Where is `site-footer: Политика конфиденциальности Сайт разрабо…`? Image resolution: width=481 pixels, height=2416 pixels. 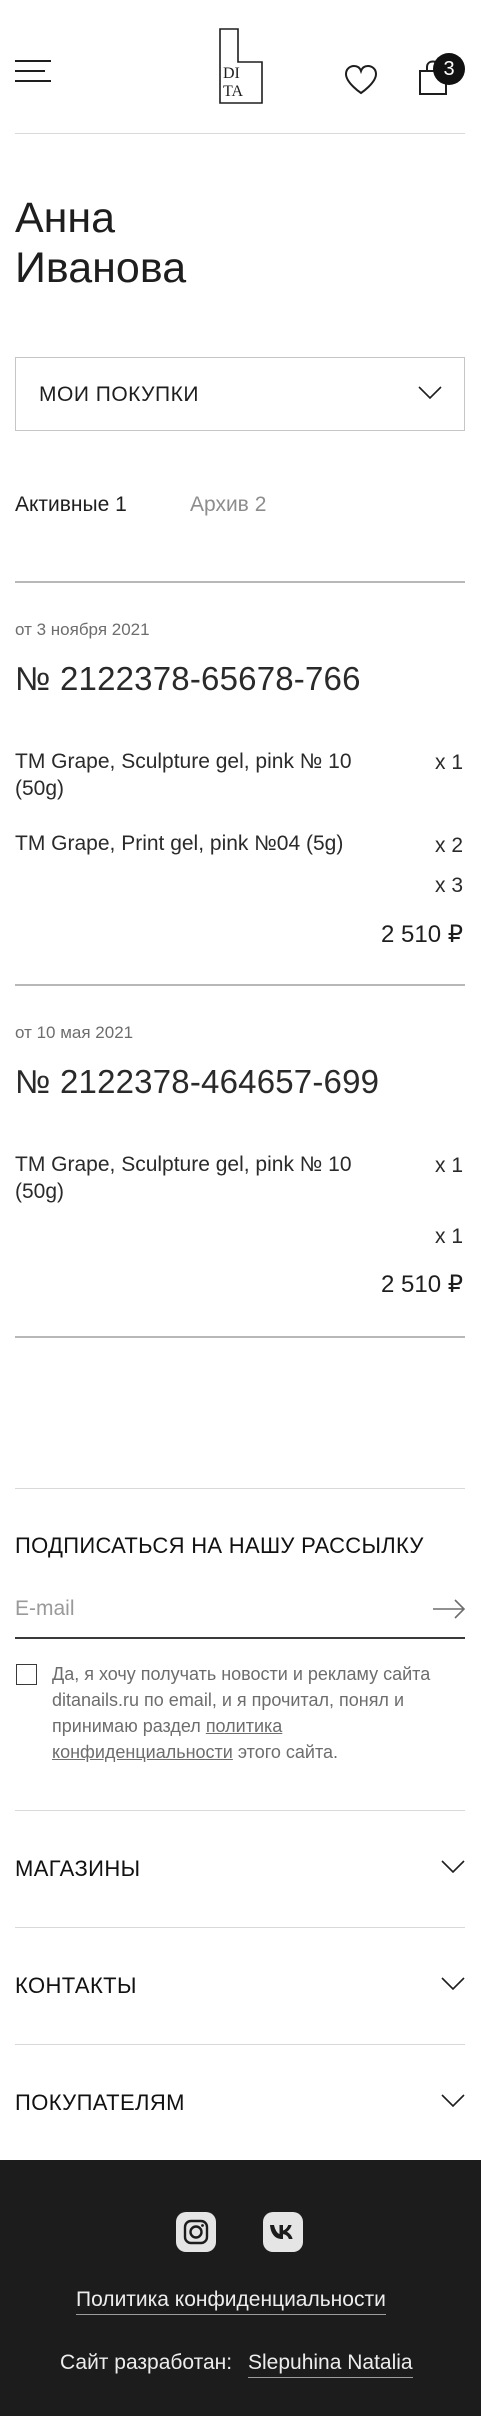 site-footer: Политика конфиденциальности Сайт разрабо… is located at coordinates (240, 2288).